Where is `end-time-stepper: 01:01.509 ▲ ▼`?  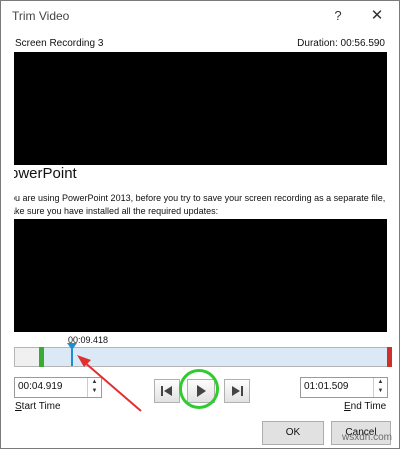 end-time-stepper: 01:01.509 ▲ ▼ is located at coordinates (344, 387).